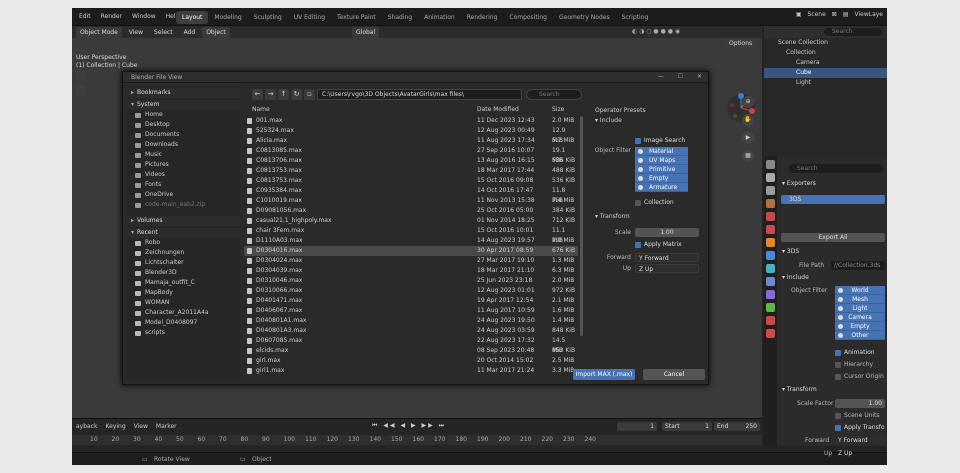 This screenshot has width=960, height=473. I want to click on section-3ds: ▾ 3DS, so click(790, 251).